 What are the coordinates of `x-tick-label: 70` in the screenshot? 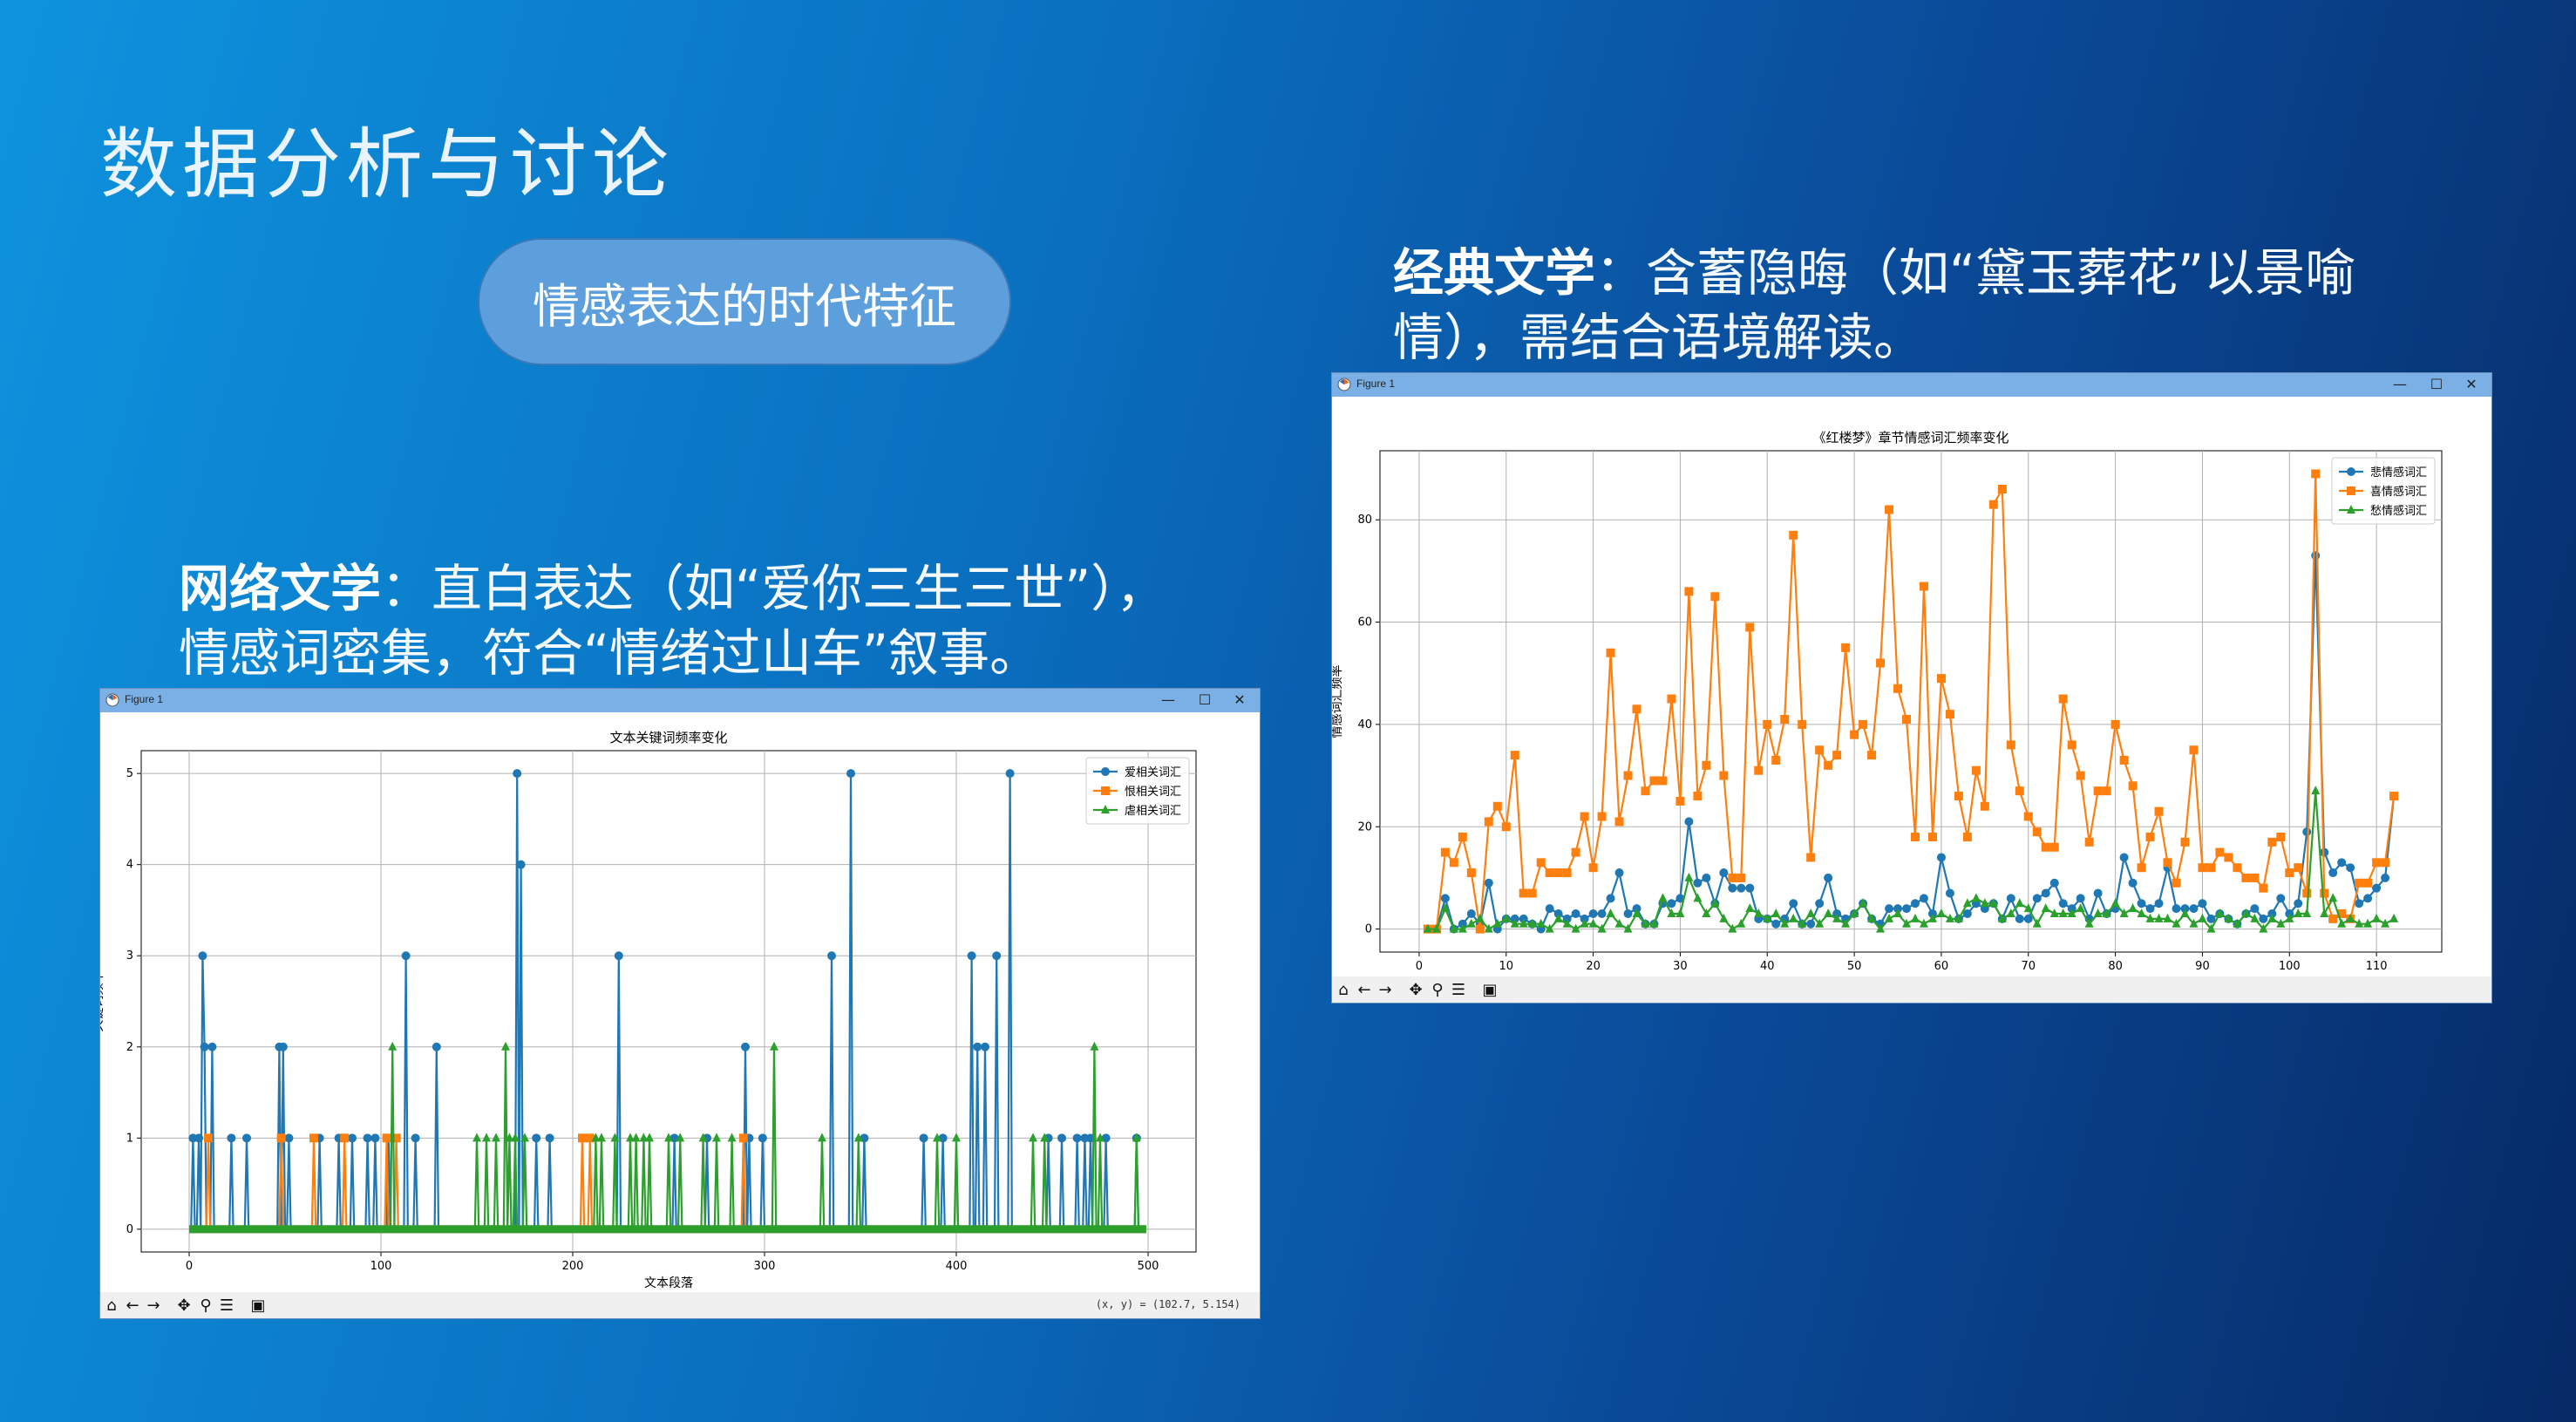 It's located at (2029, 966).